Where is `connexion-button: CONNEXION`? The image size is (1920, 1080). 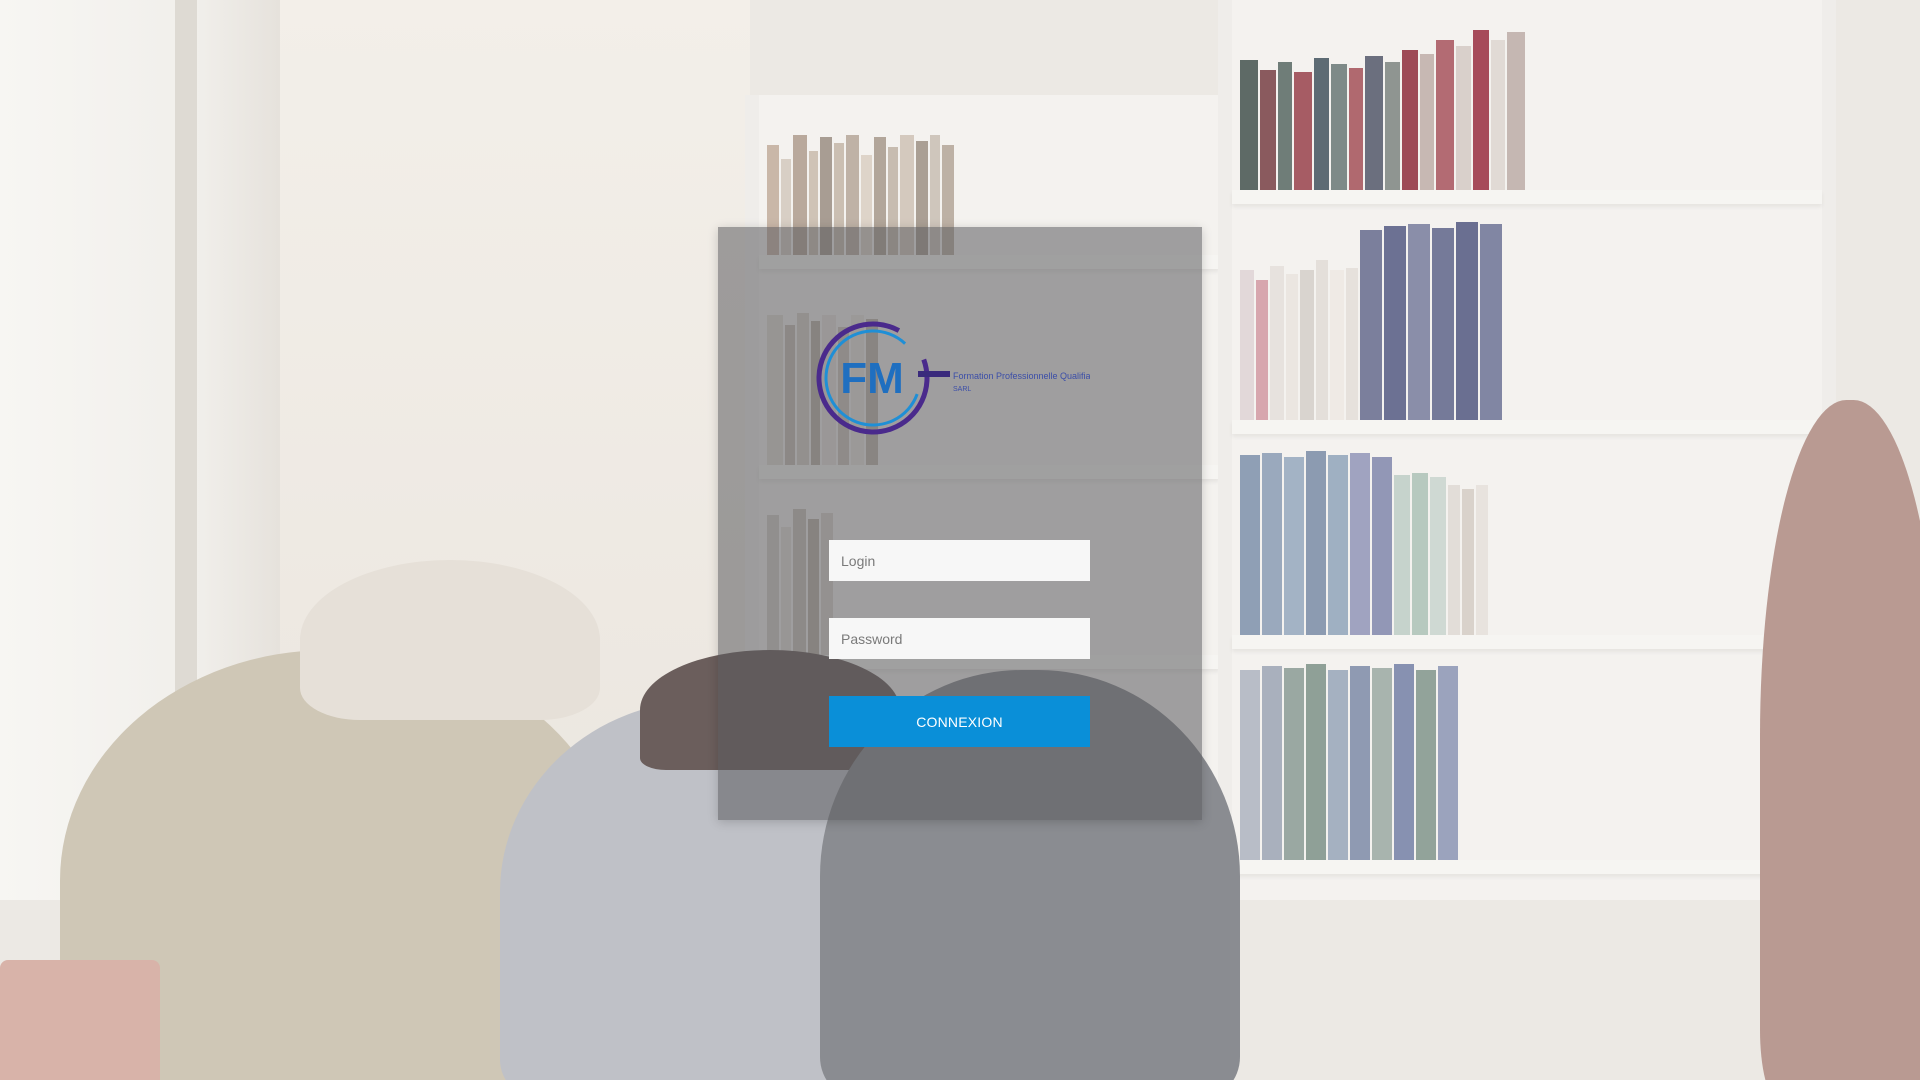 connexion-button: CONNEXION is located at coordinates (959, 721).